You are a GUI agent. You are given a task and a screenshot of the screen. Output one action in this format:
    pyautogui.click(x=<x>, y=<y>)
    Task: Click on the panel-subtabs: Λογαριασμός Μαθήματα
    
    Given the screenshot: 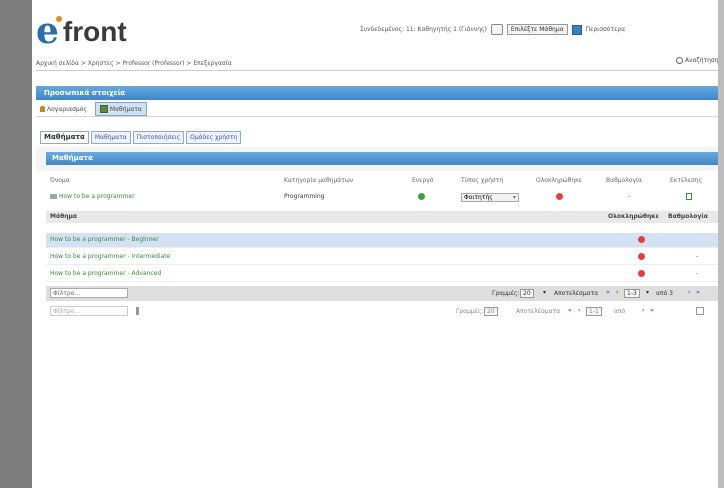 What is the action you would take?
    pyautogui.click(x=91, y=109)
    